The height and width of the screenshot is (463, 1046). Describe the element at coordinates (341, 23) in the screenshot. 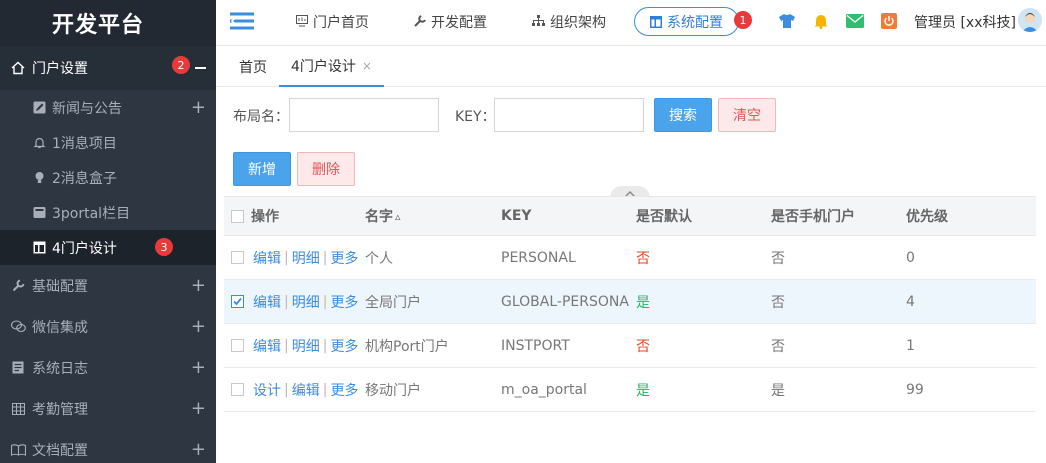

I see `nav-label: 门户首页` at that location.